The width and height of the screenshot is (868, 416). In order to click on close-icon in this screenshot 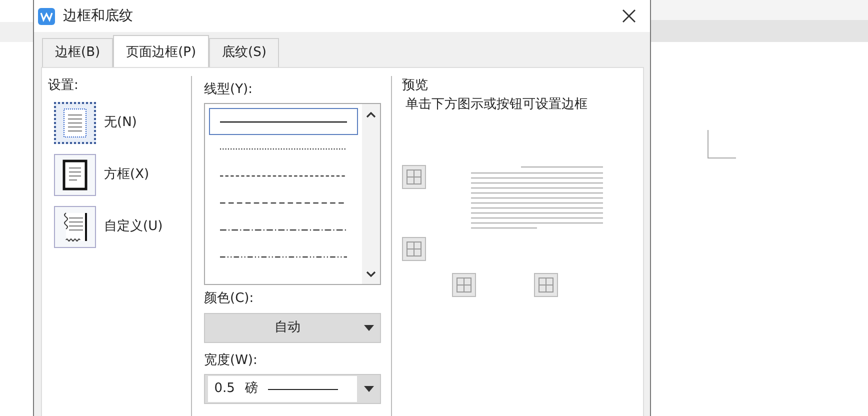, I will do `click(629, 16)`.